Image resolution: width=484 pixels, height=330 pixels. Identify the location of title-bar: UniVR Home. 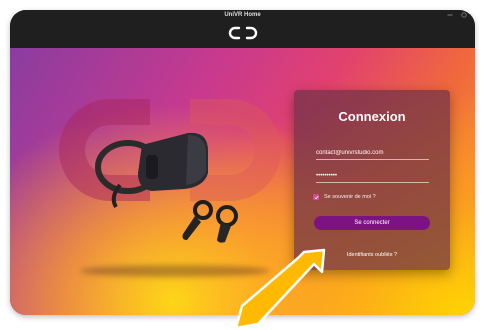
(242, 29).